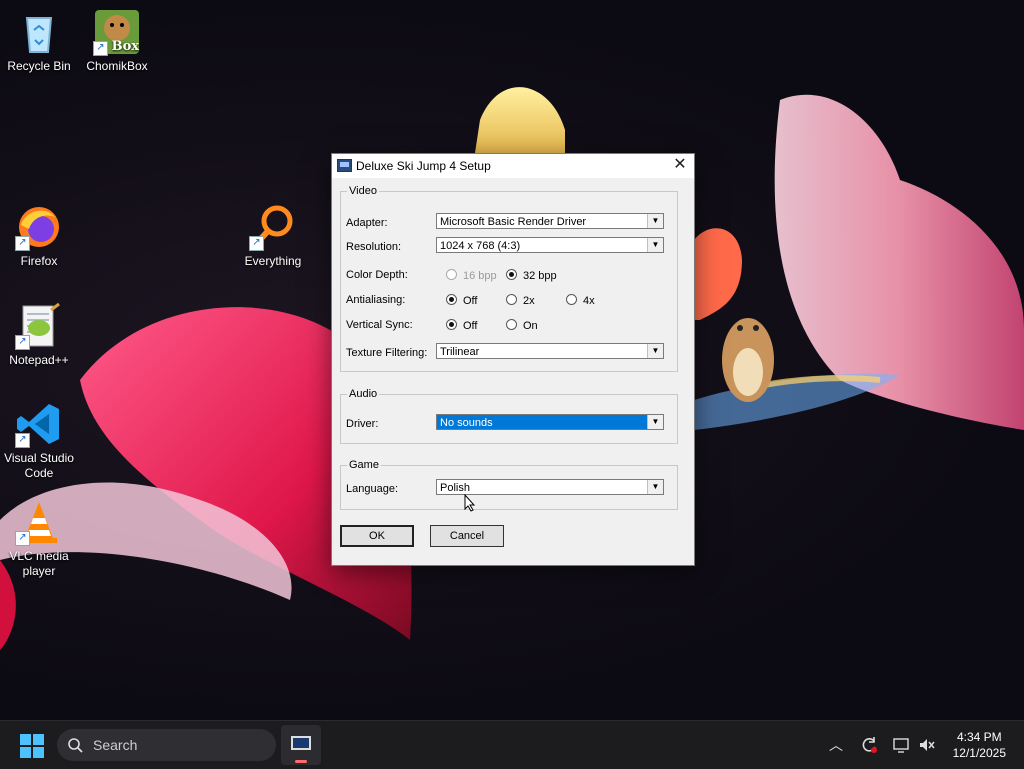 The image size is (1024, 769). Describe the element at coordinates (530, 326) in the screenshot. I see `radio-vsync-on-label: On` at that location.